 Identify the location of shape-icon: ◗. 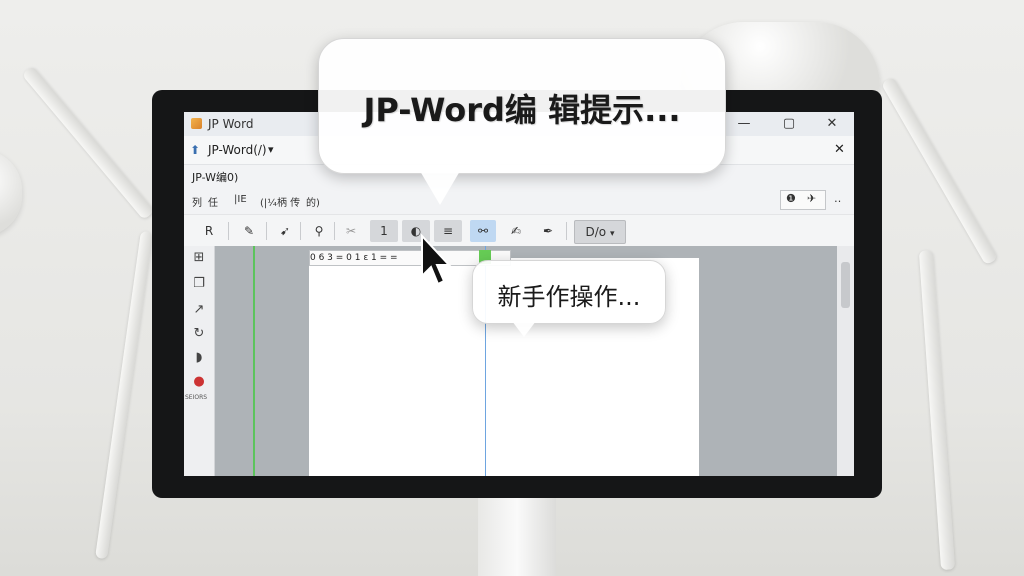
(199, 358).